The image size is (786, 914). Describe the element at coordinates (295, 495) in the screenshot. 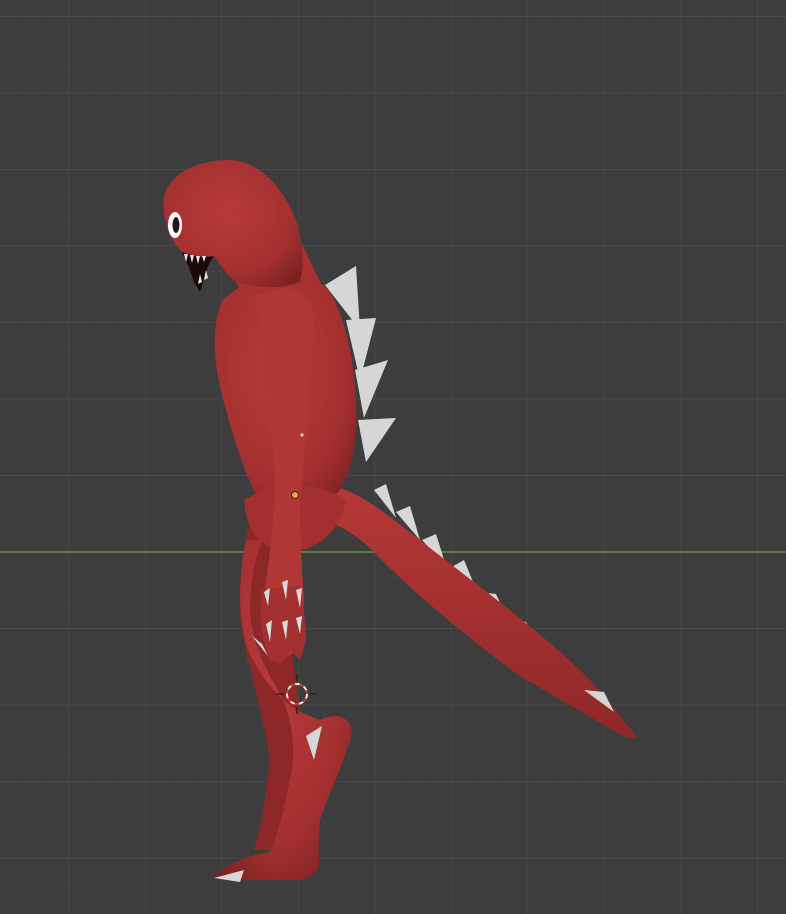

I see `object-origin-icon` at that location.